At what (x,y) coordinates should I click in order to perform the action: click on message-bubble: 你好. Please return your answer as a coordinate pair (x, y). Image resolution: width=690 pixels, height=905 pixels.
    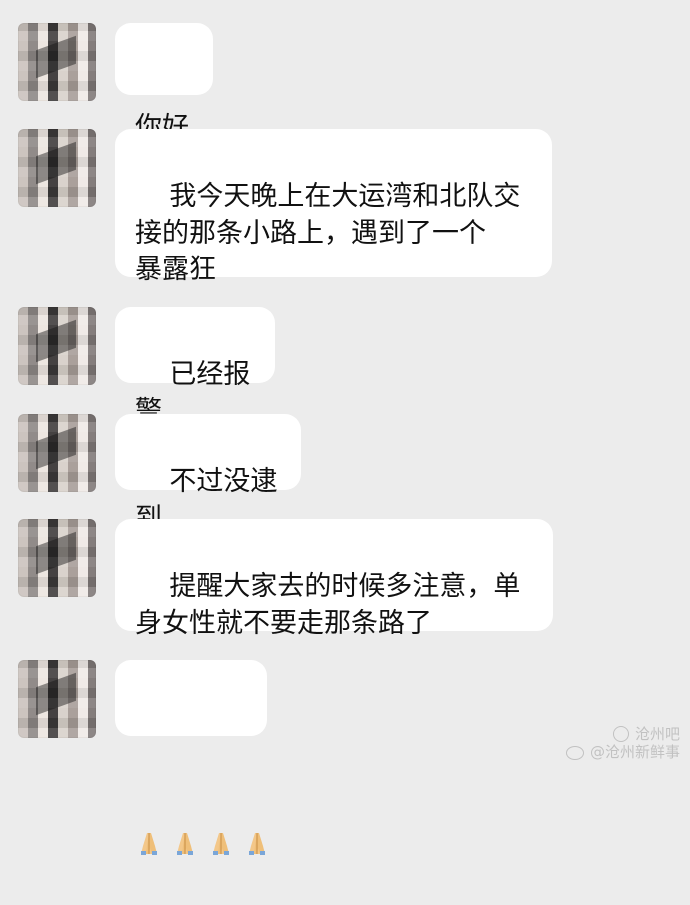
    Looking at the image, I should click on (164, 83).